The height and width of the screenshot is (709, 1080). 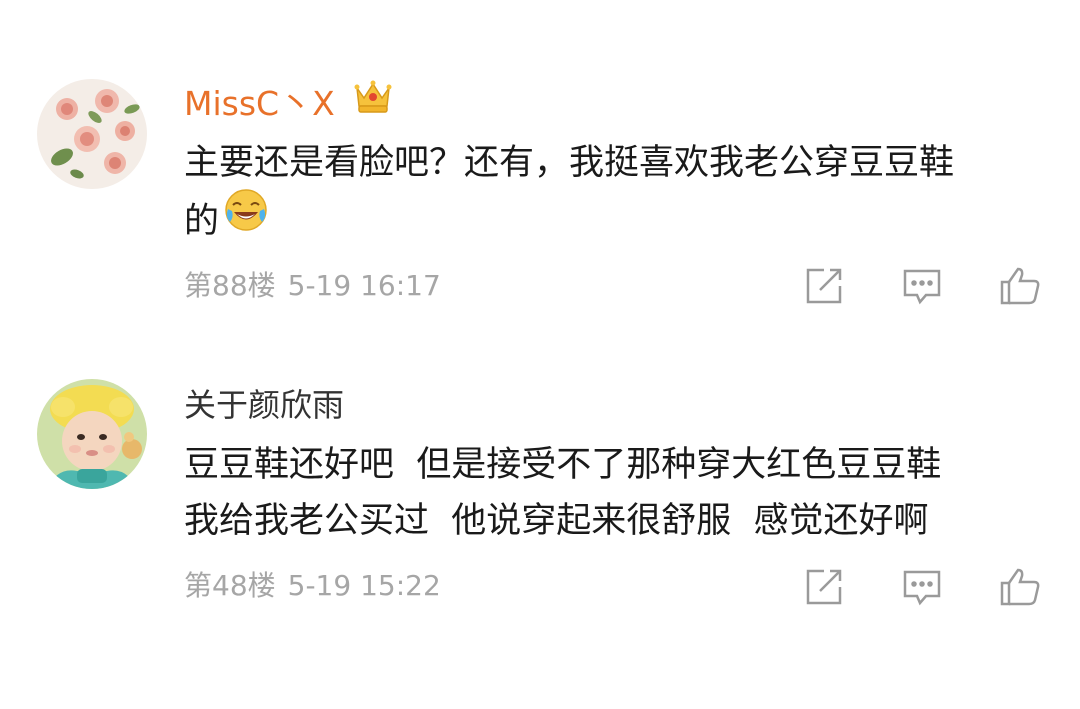 What do you see at coordinates (373, 101) in the screenshot?
I see `crown-icon` at bounding box center [373, 101].